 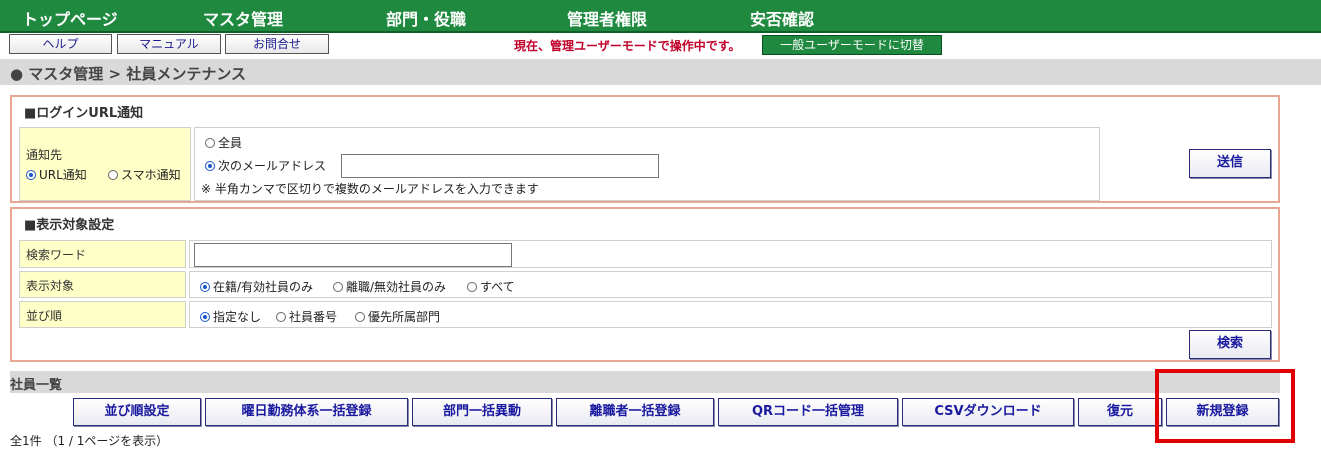 What do you see at coordinates (50, 286) in the screenshot?
I see `display-target-label: 表示対象` at bounding box center [50, 286].